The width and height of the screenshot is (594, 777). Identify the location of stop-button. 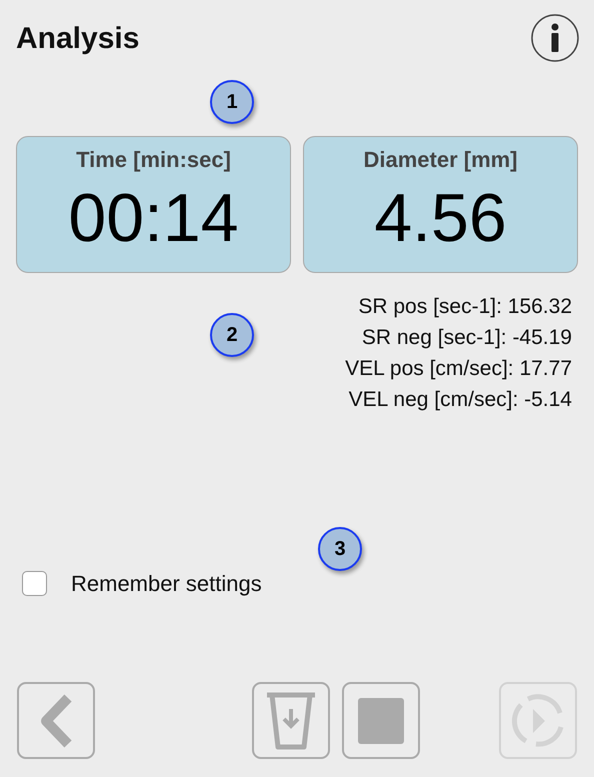
(381, 720).